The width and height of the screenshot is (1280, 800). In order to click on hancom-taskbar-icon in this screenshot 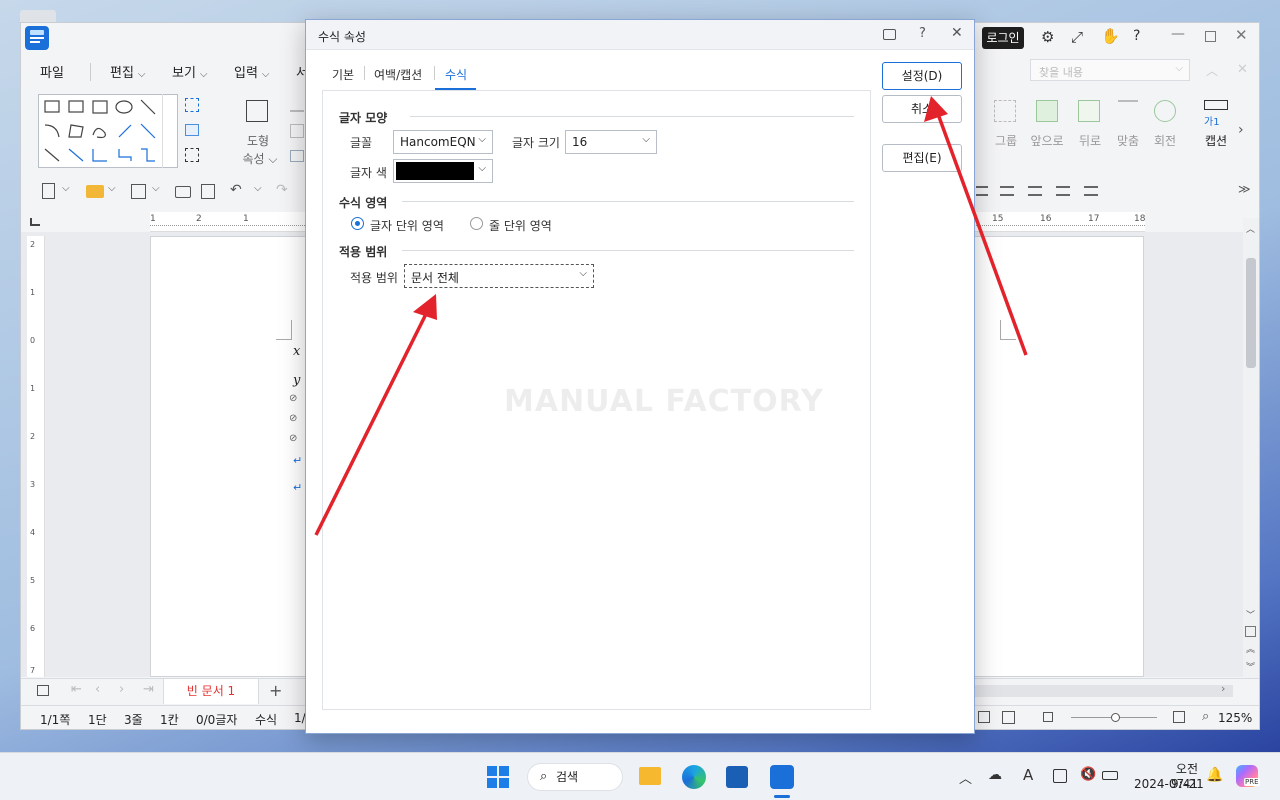, I will do `click(782, 777)`.